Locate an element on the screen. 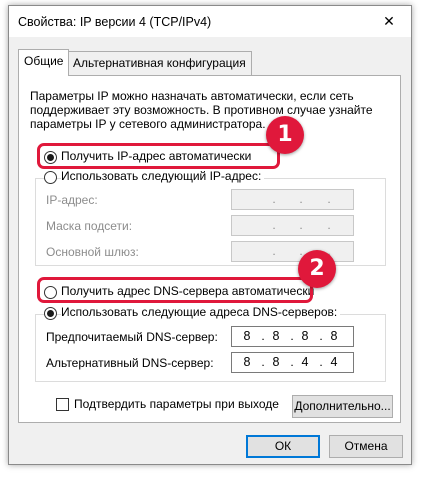  close-icon: ✕ is located at coordinates (389, 21).